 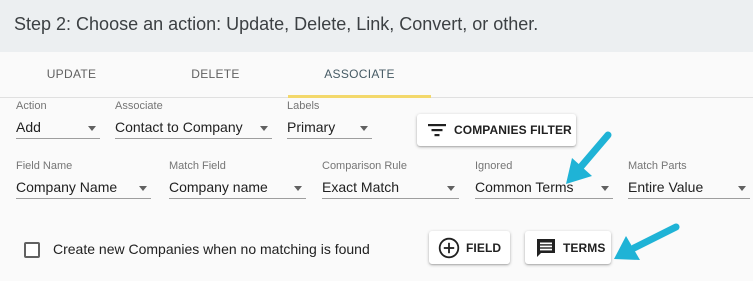 What do you see at coordinates (437, 130) in the screenshot?
I see `filter-list-icon` at bounding box center [437, 130].